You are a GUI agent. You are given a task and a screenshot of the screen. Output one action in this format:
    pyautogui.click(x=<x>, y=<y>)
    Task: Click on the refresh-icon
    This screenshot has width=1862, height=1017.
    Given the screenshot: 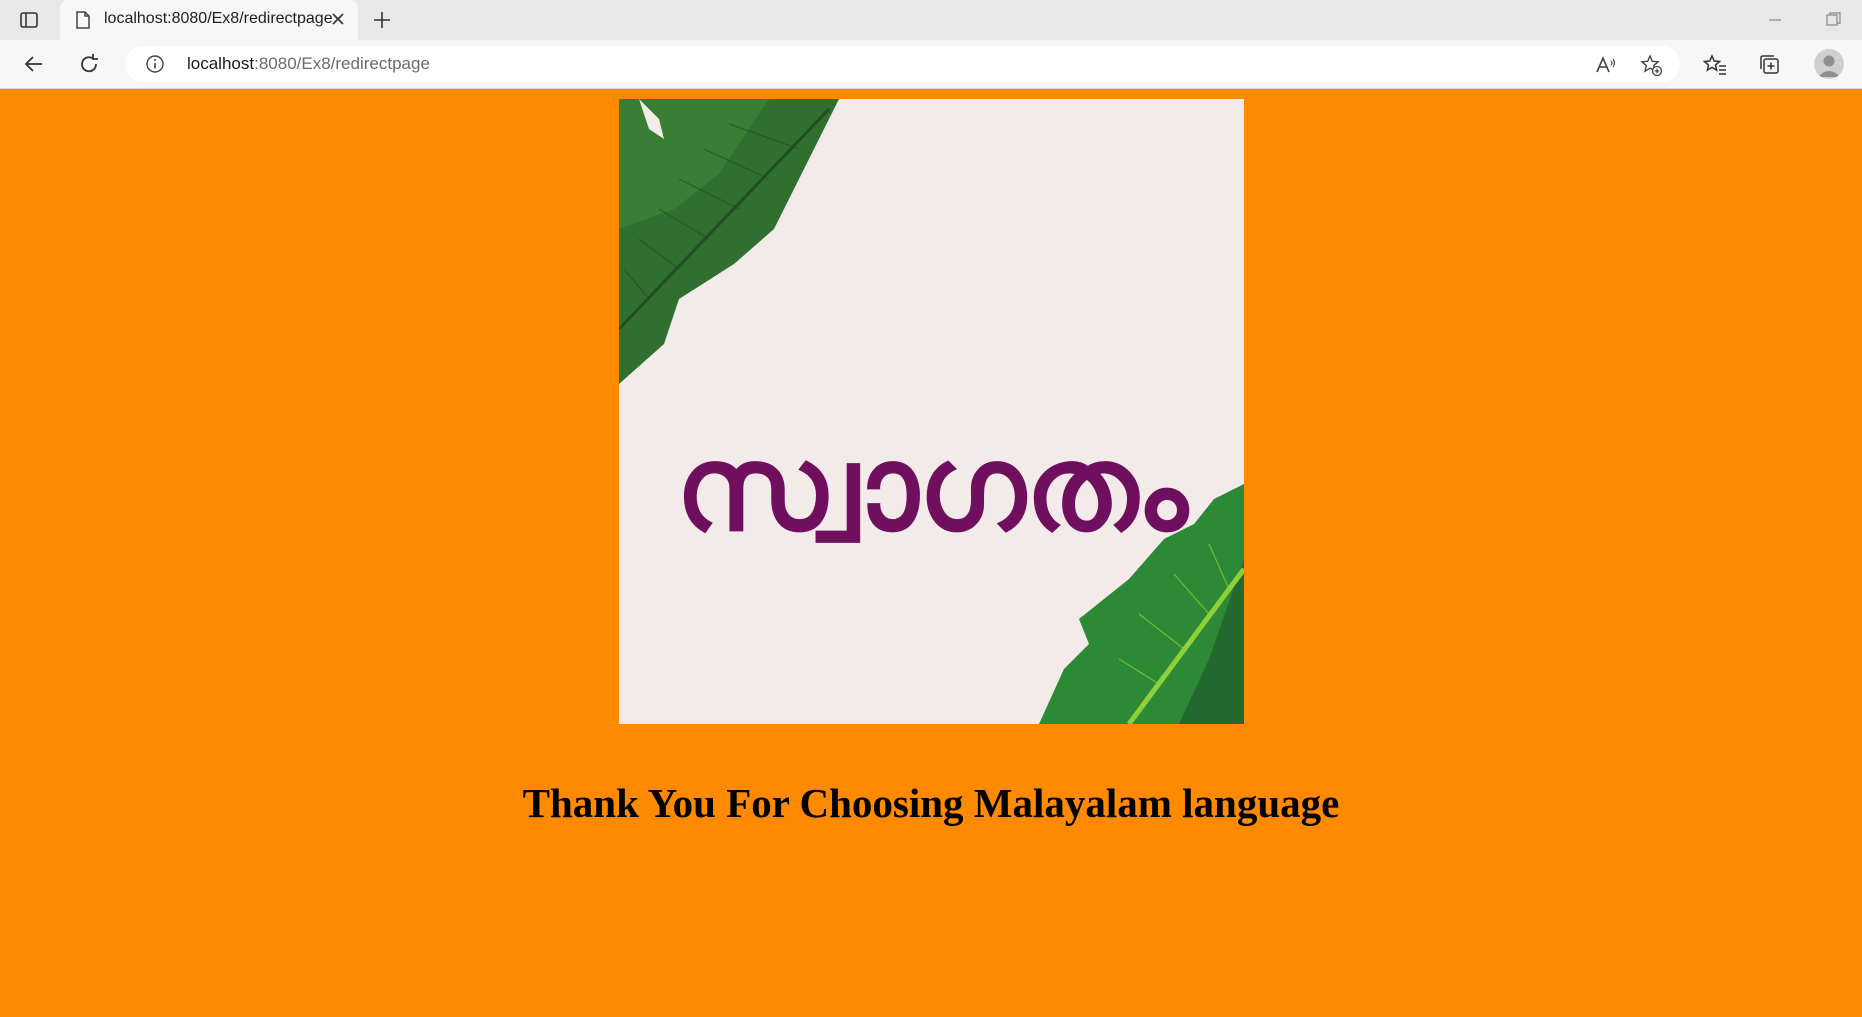 What is the action you would take?
    pyautogui.click(x=89, y=64)
    